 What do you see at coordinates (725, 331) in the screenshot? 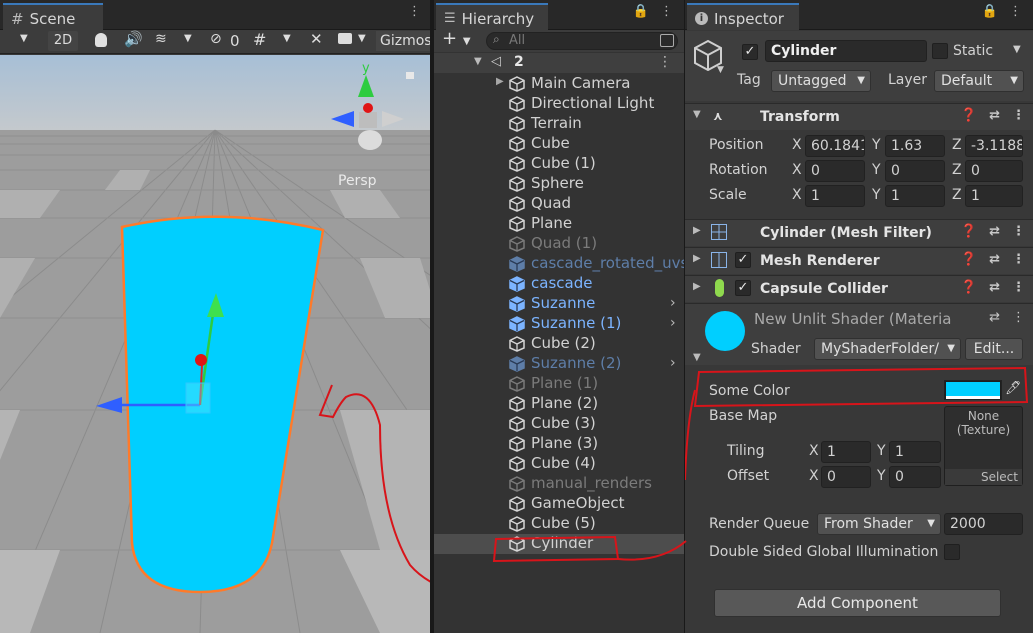
I see `material-preview-swatch` at bounding box center [725, 331].